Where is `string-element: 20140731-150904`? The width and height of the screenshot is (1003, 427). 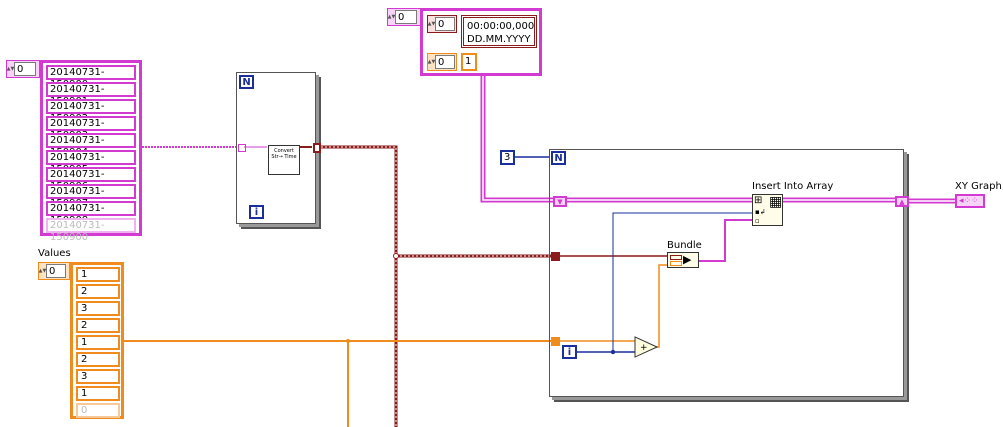
string-element: 20140731-150904 is located at coordinates (91, 145).